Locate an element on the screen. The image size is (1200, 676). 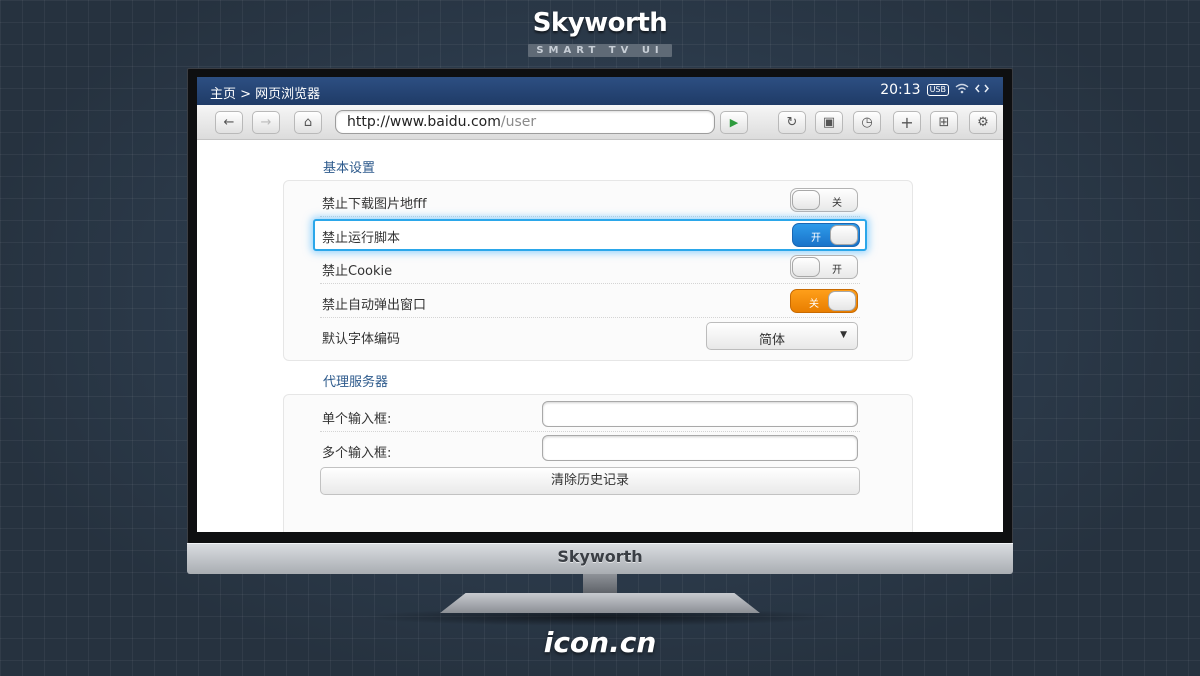
setting-label: 禁止下载图片地fff is located at coordinates (374, 204).